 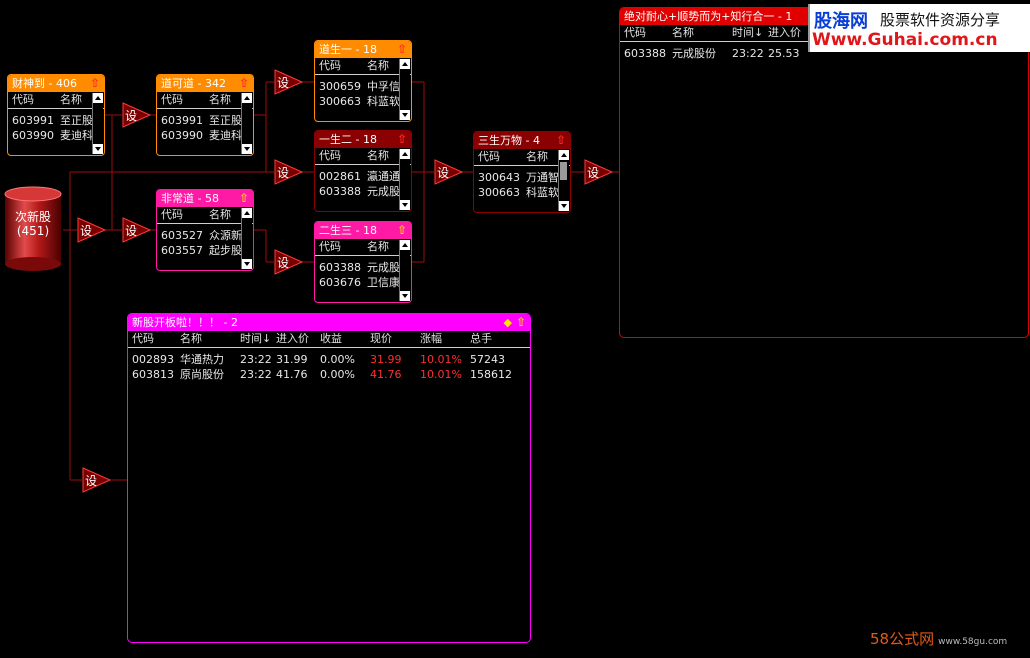 What do you see at coordinates (92, 230) in the screenshot?
I see `set-node-1: 设` at bounding box center [92, 230].